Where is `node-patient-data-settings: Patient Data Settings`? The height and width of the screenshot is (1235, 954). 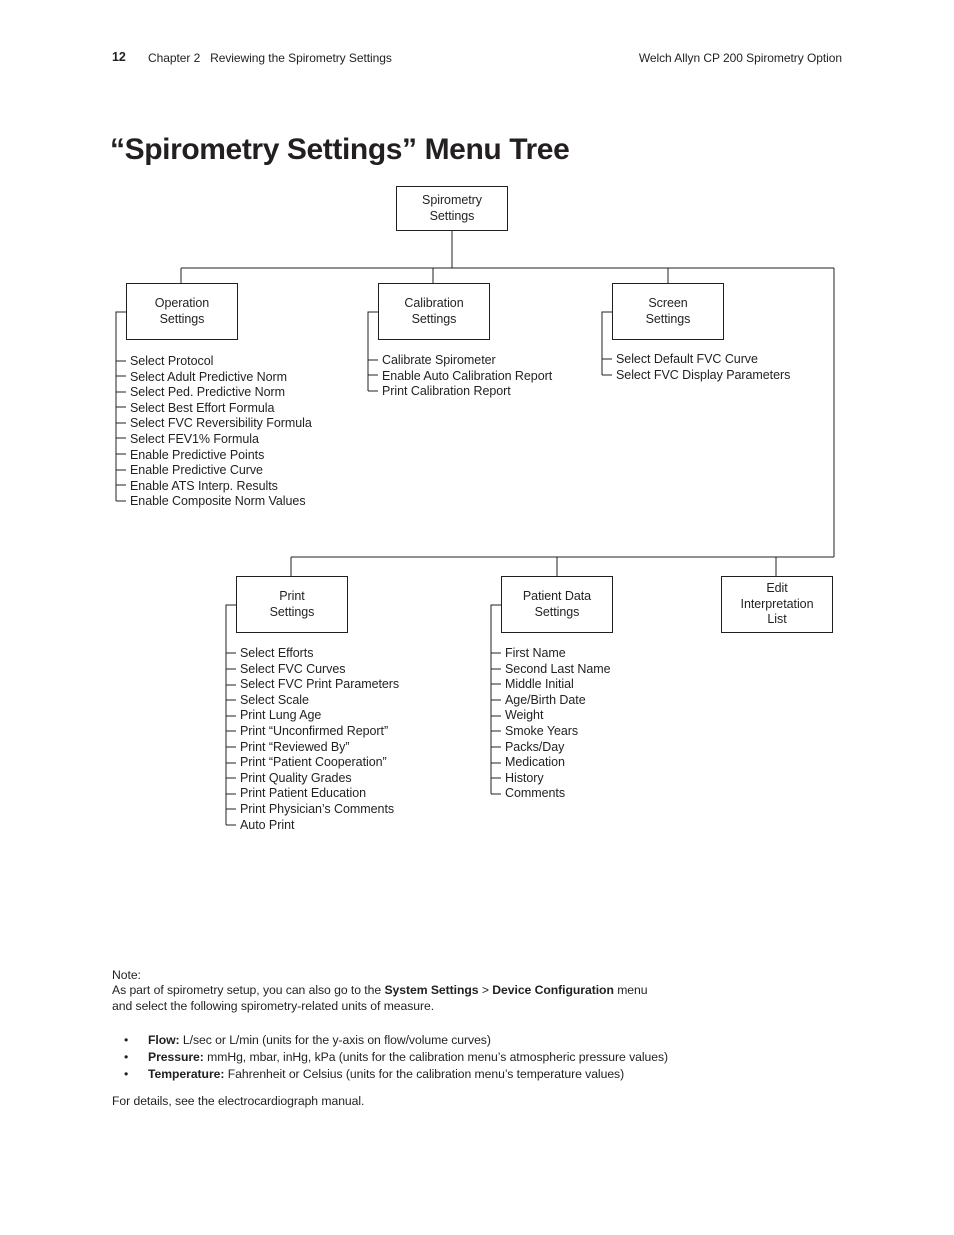 node-patient-data-settings: Patient Data Settings is located at coordinates (557, 604).